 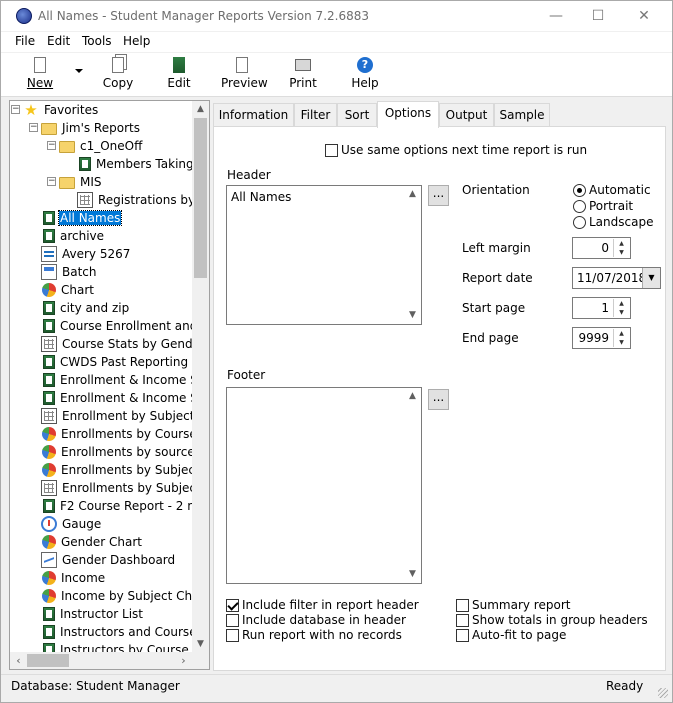 I want to click on tree-item: Income by Subject Chart, so click(x=125, y=596).